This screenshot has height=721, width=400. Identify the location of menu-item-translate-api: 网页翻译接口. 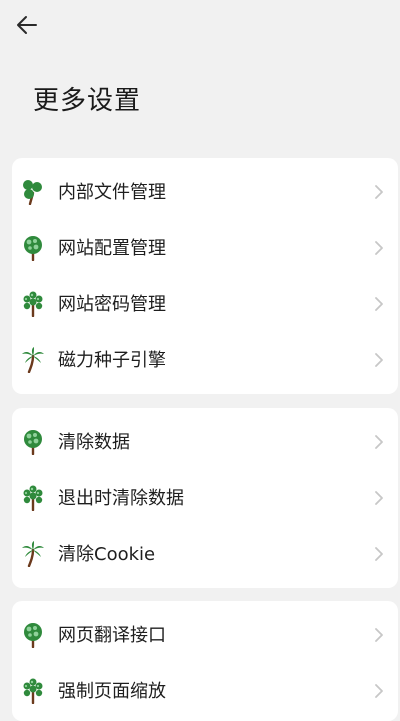
(205, 634).